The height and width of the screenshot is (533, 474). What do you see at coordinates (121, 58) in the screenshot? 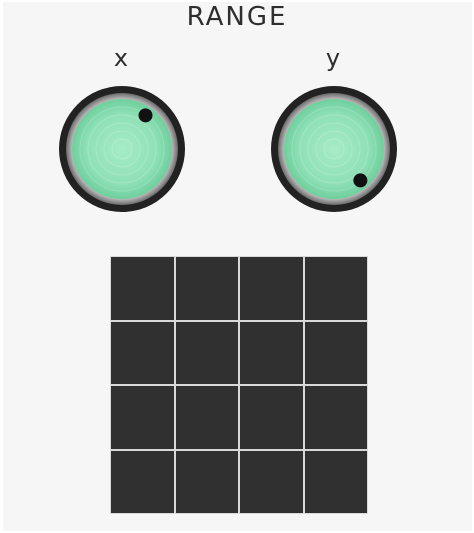
I see `knob-x-label: x` at bounding box center [121, 58].